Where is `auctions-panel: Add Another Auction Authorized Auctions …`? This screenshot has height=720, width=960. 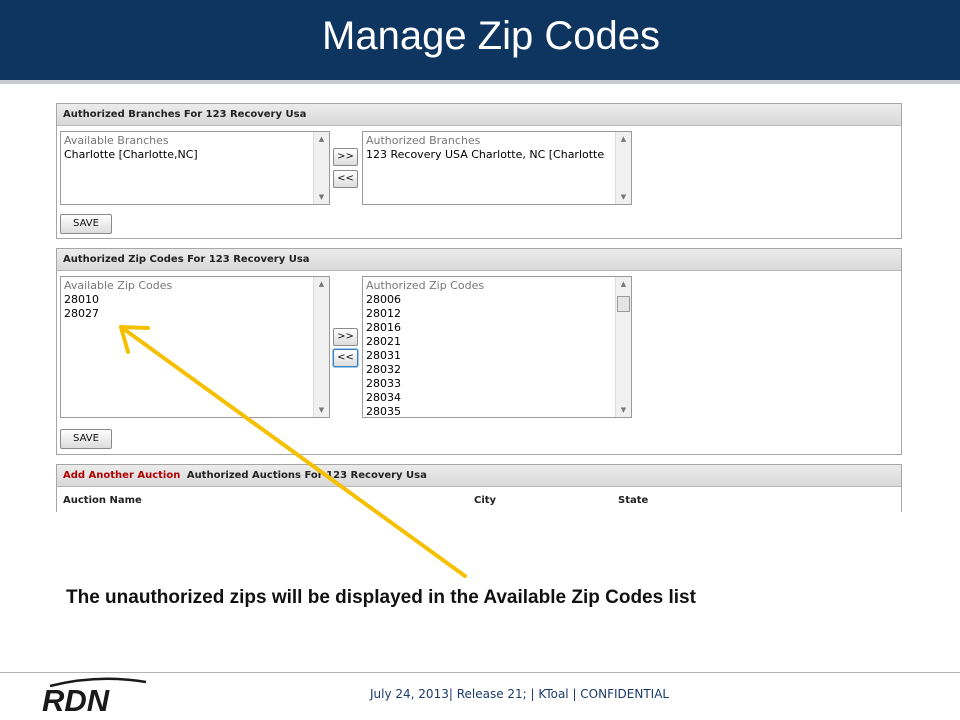 auctions-panel: Add Another Auction Authorized Auctions … is located at coordinates (479, 488).